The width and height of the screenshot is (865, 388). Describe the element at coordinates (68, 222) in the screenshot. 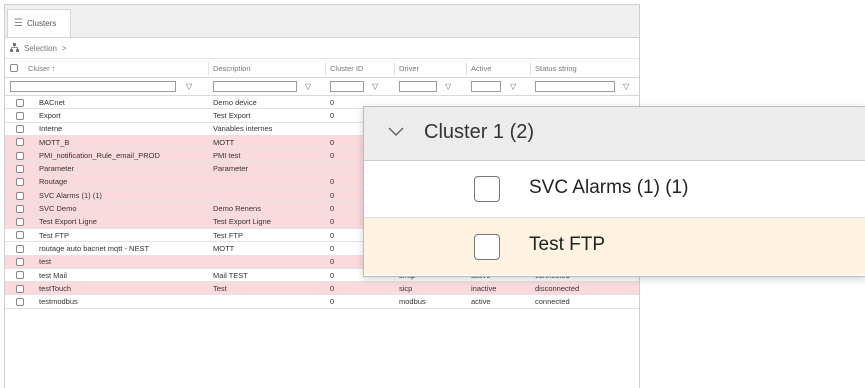

I see `cell-cluster: Test Export Ligne` at that location.